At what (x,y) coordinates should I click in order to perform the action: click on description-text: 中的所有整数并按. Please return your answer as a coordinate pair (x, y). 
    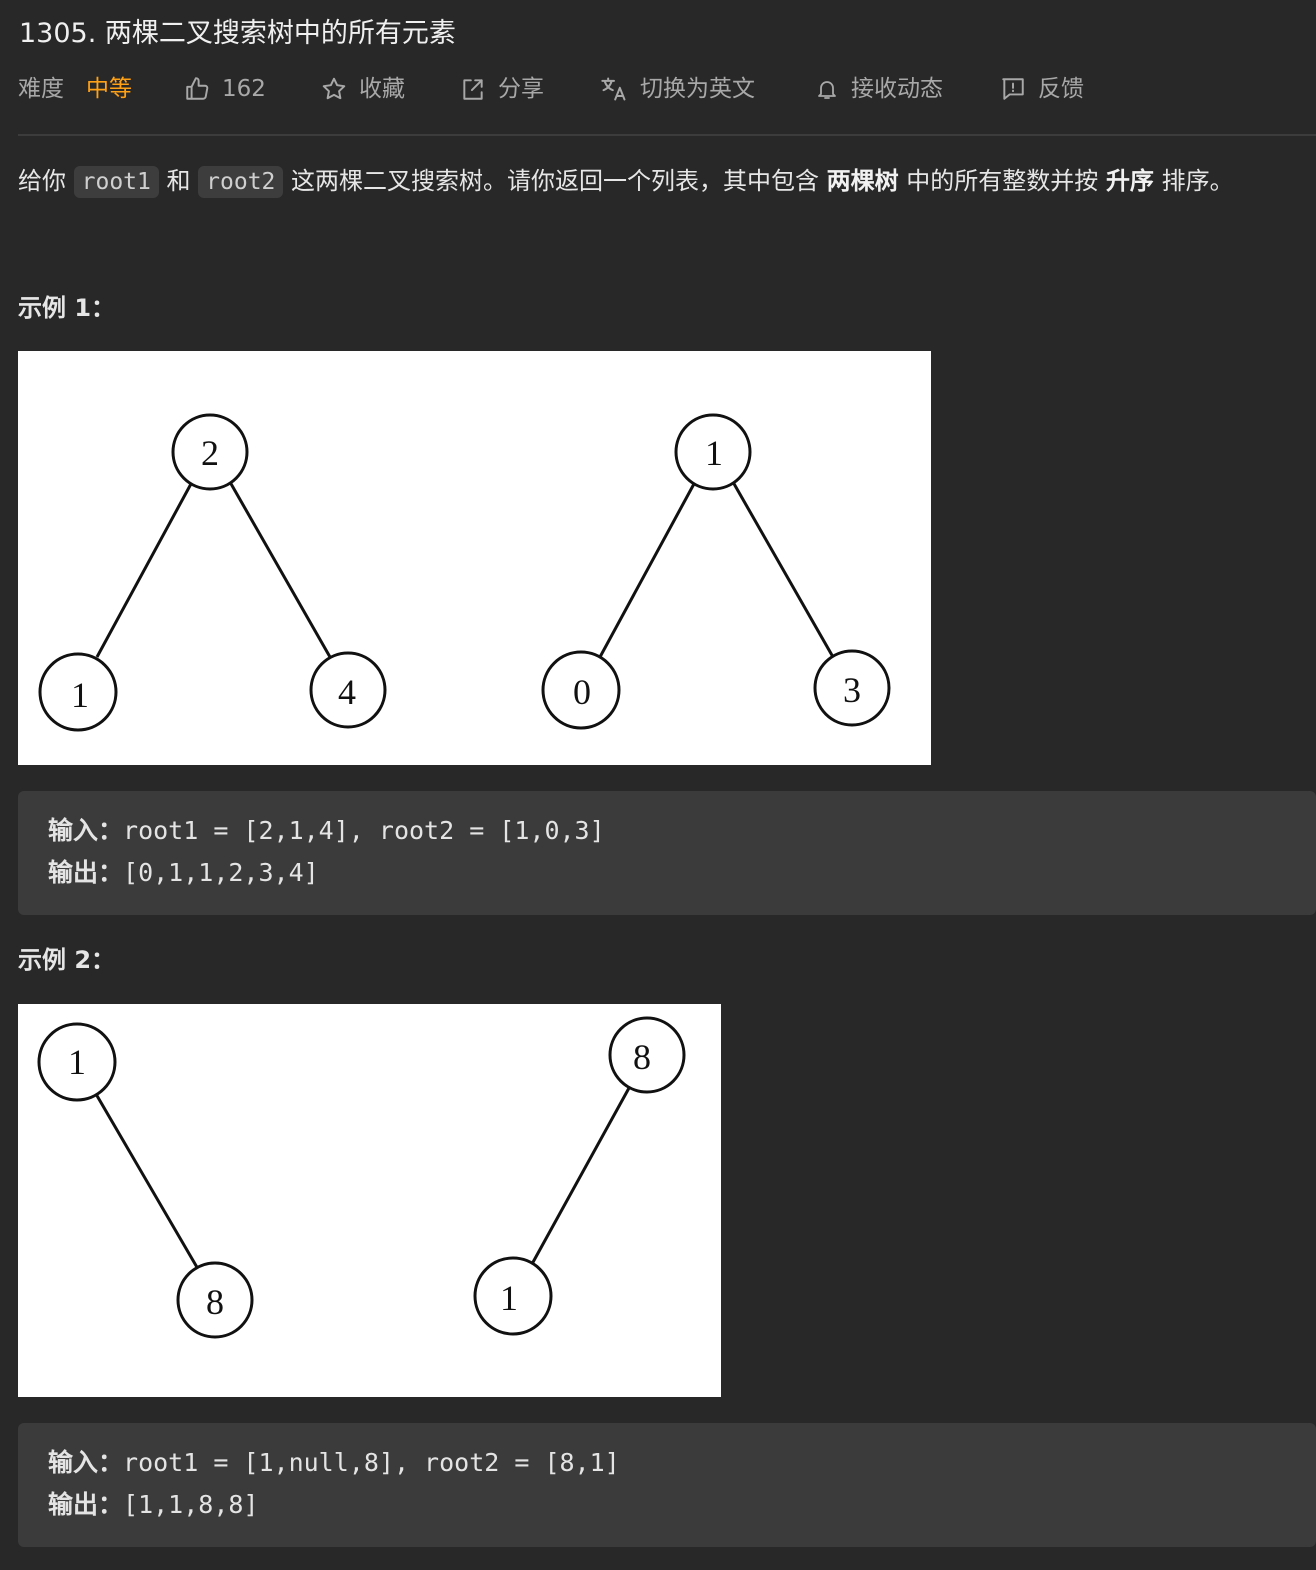
    Looking at the image, I should click on (1002, 181).